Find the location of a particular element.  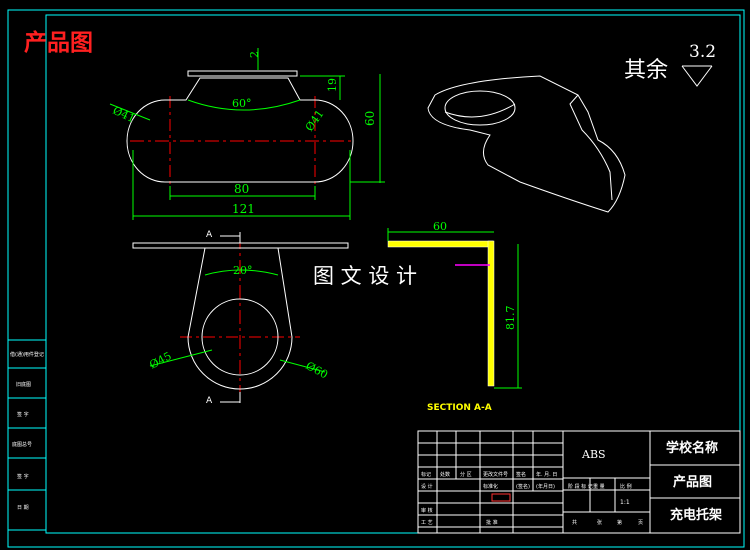

tb-sign-label-1: 标准化 is located at coordinates (490, 486).